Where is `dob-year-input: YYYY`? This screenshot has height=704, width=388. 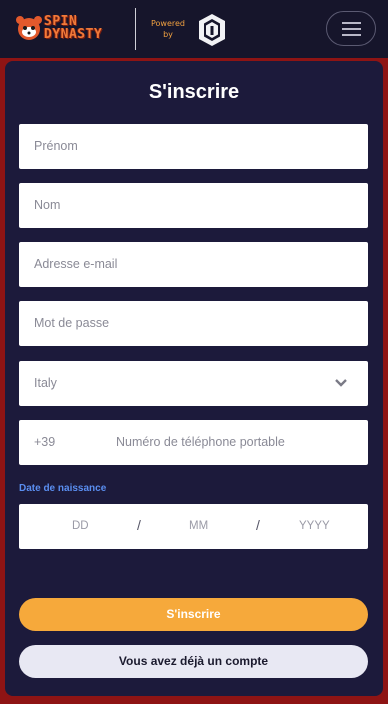
dob-year-input: YYYY is located at coordinates (314, 526).